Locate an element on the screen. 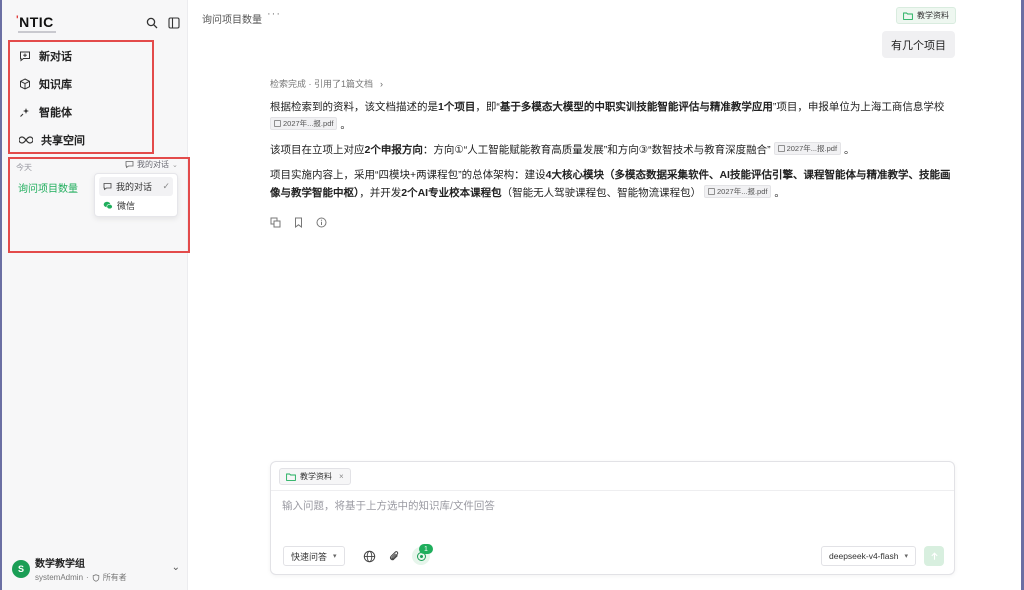 Image resolution: width=1024 pixels, height=590 pixels. user-name: 数学教学组 is located at coordinates (60, 564).